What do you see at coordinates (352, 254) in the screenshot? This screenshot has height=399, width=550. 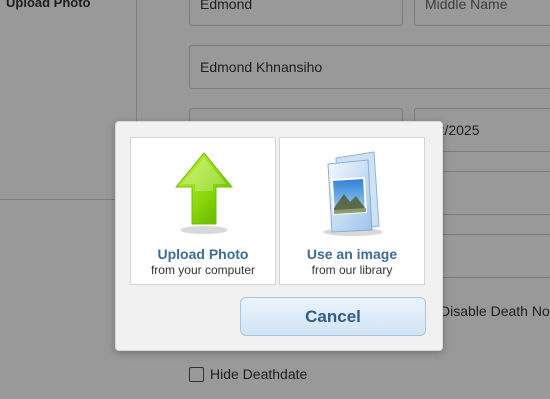 I see `use-image-title: Use an image` at bounding box center [352, 254].